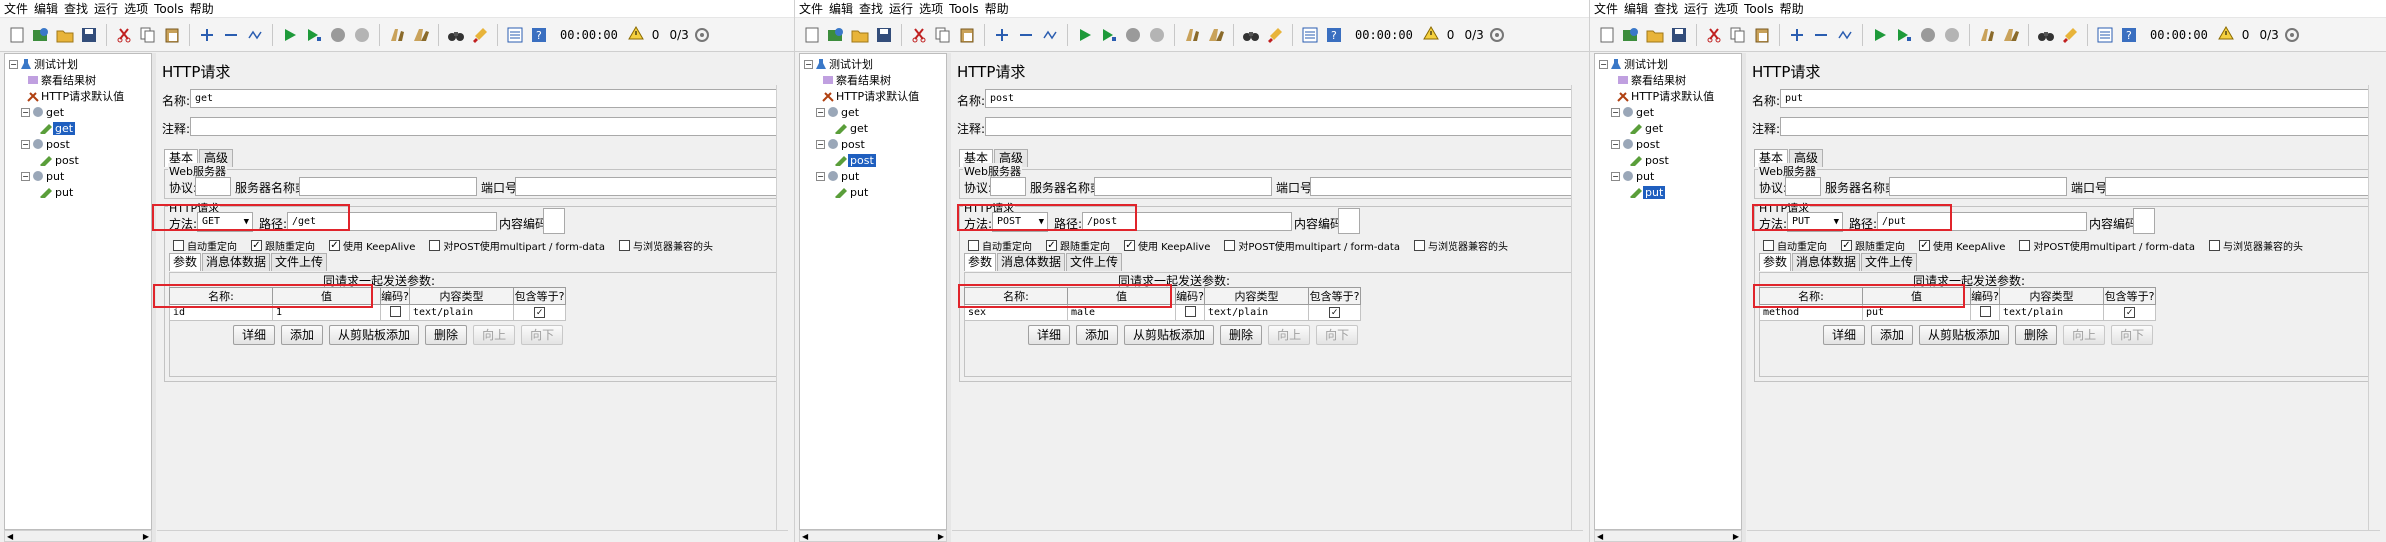 The width and height of the screenshot is (2386, 542). Describe the element at coordinates (41, 35) in the screenshot. I see `templates-icon` at that location.